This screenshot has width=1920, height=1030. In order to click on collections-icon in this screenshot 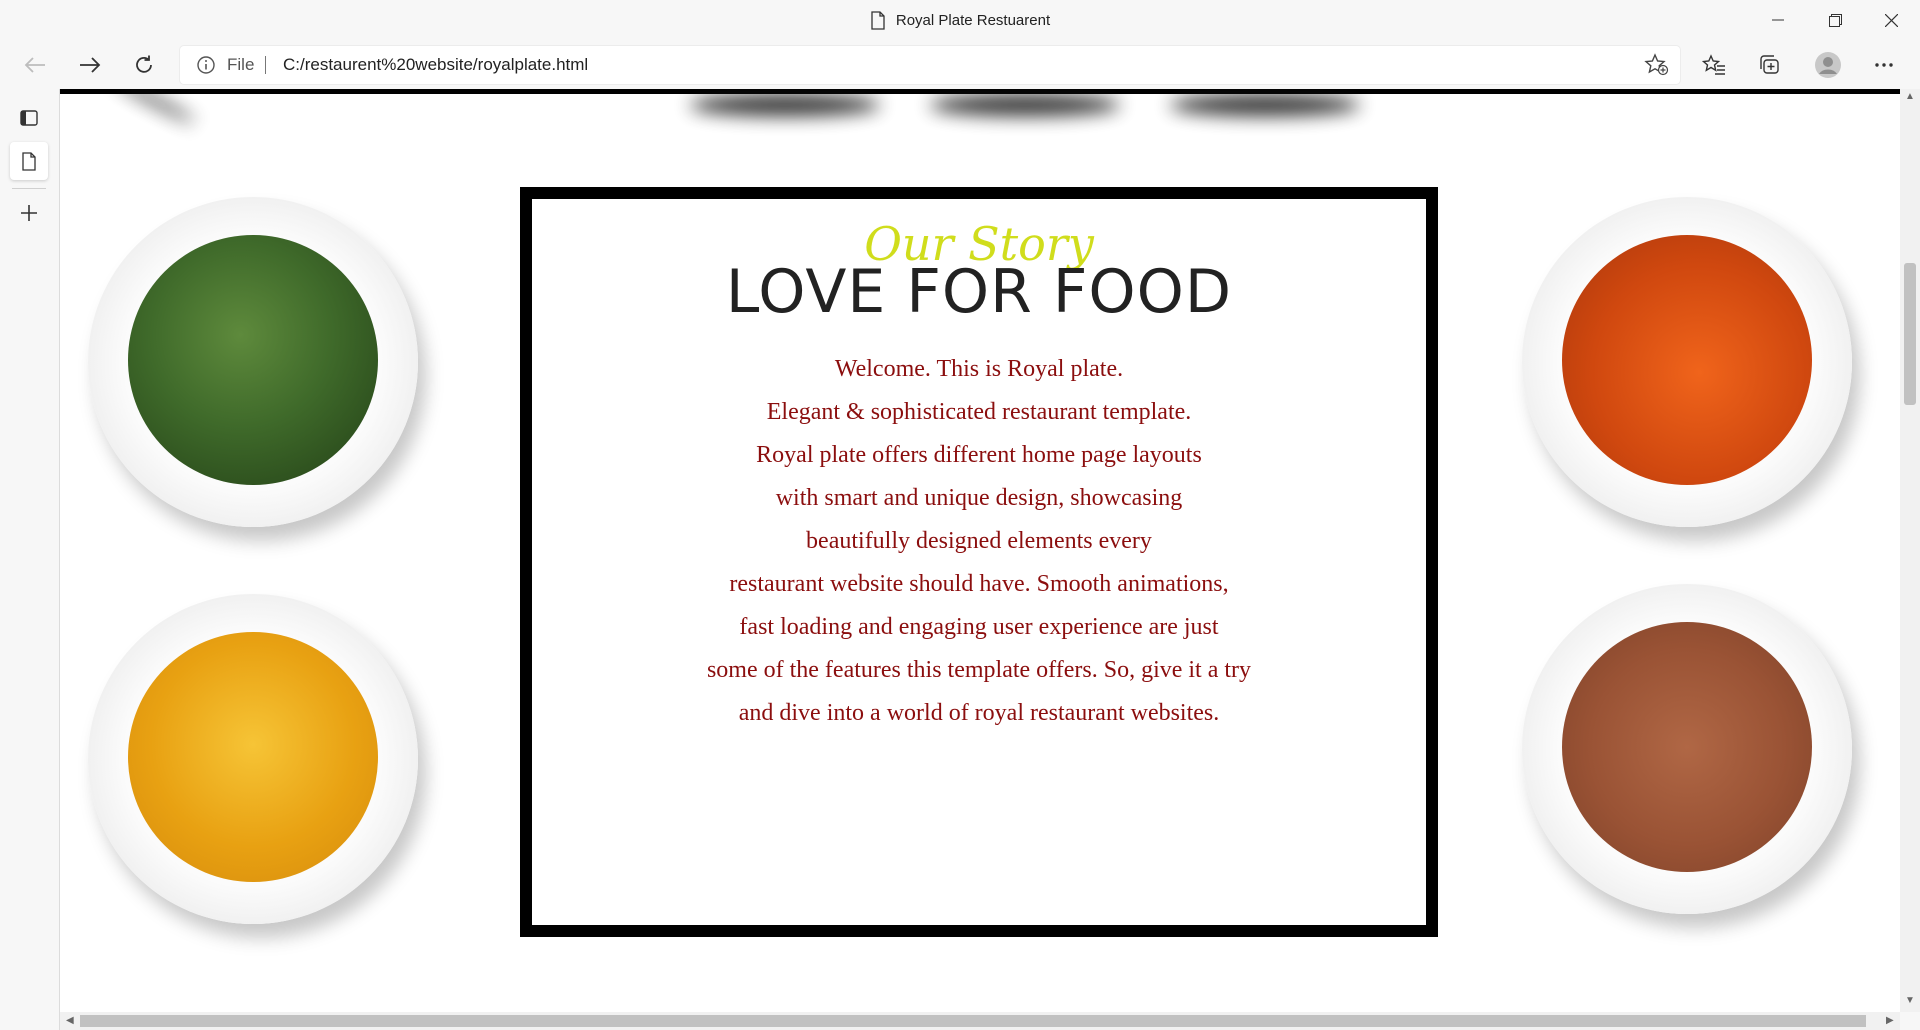, I will do `click(1769, 64)`.